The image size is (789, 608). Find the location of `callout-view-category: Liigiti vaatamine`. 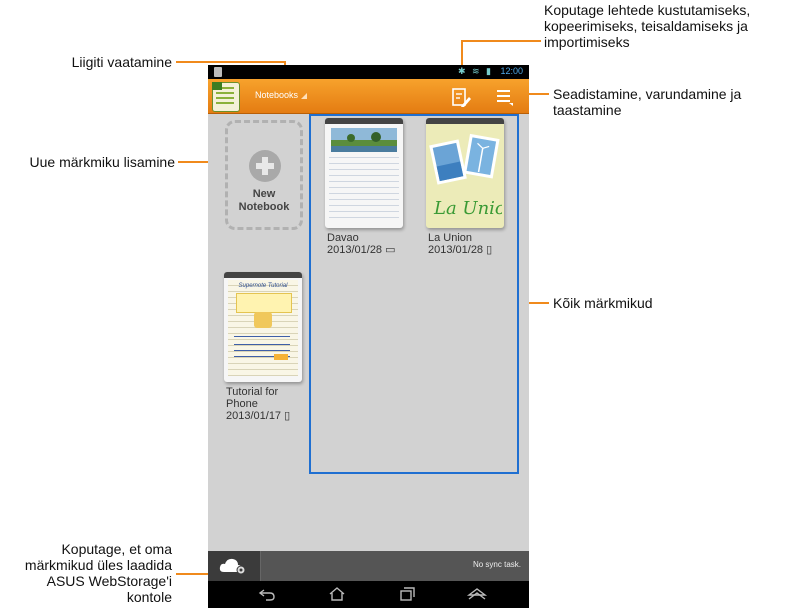

callout-view-category: Liigiti vaatamine is located at coordinates (96, 62).